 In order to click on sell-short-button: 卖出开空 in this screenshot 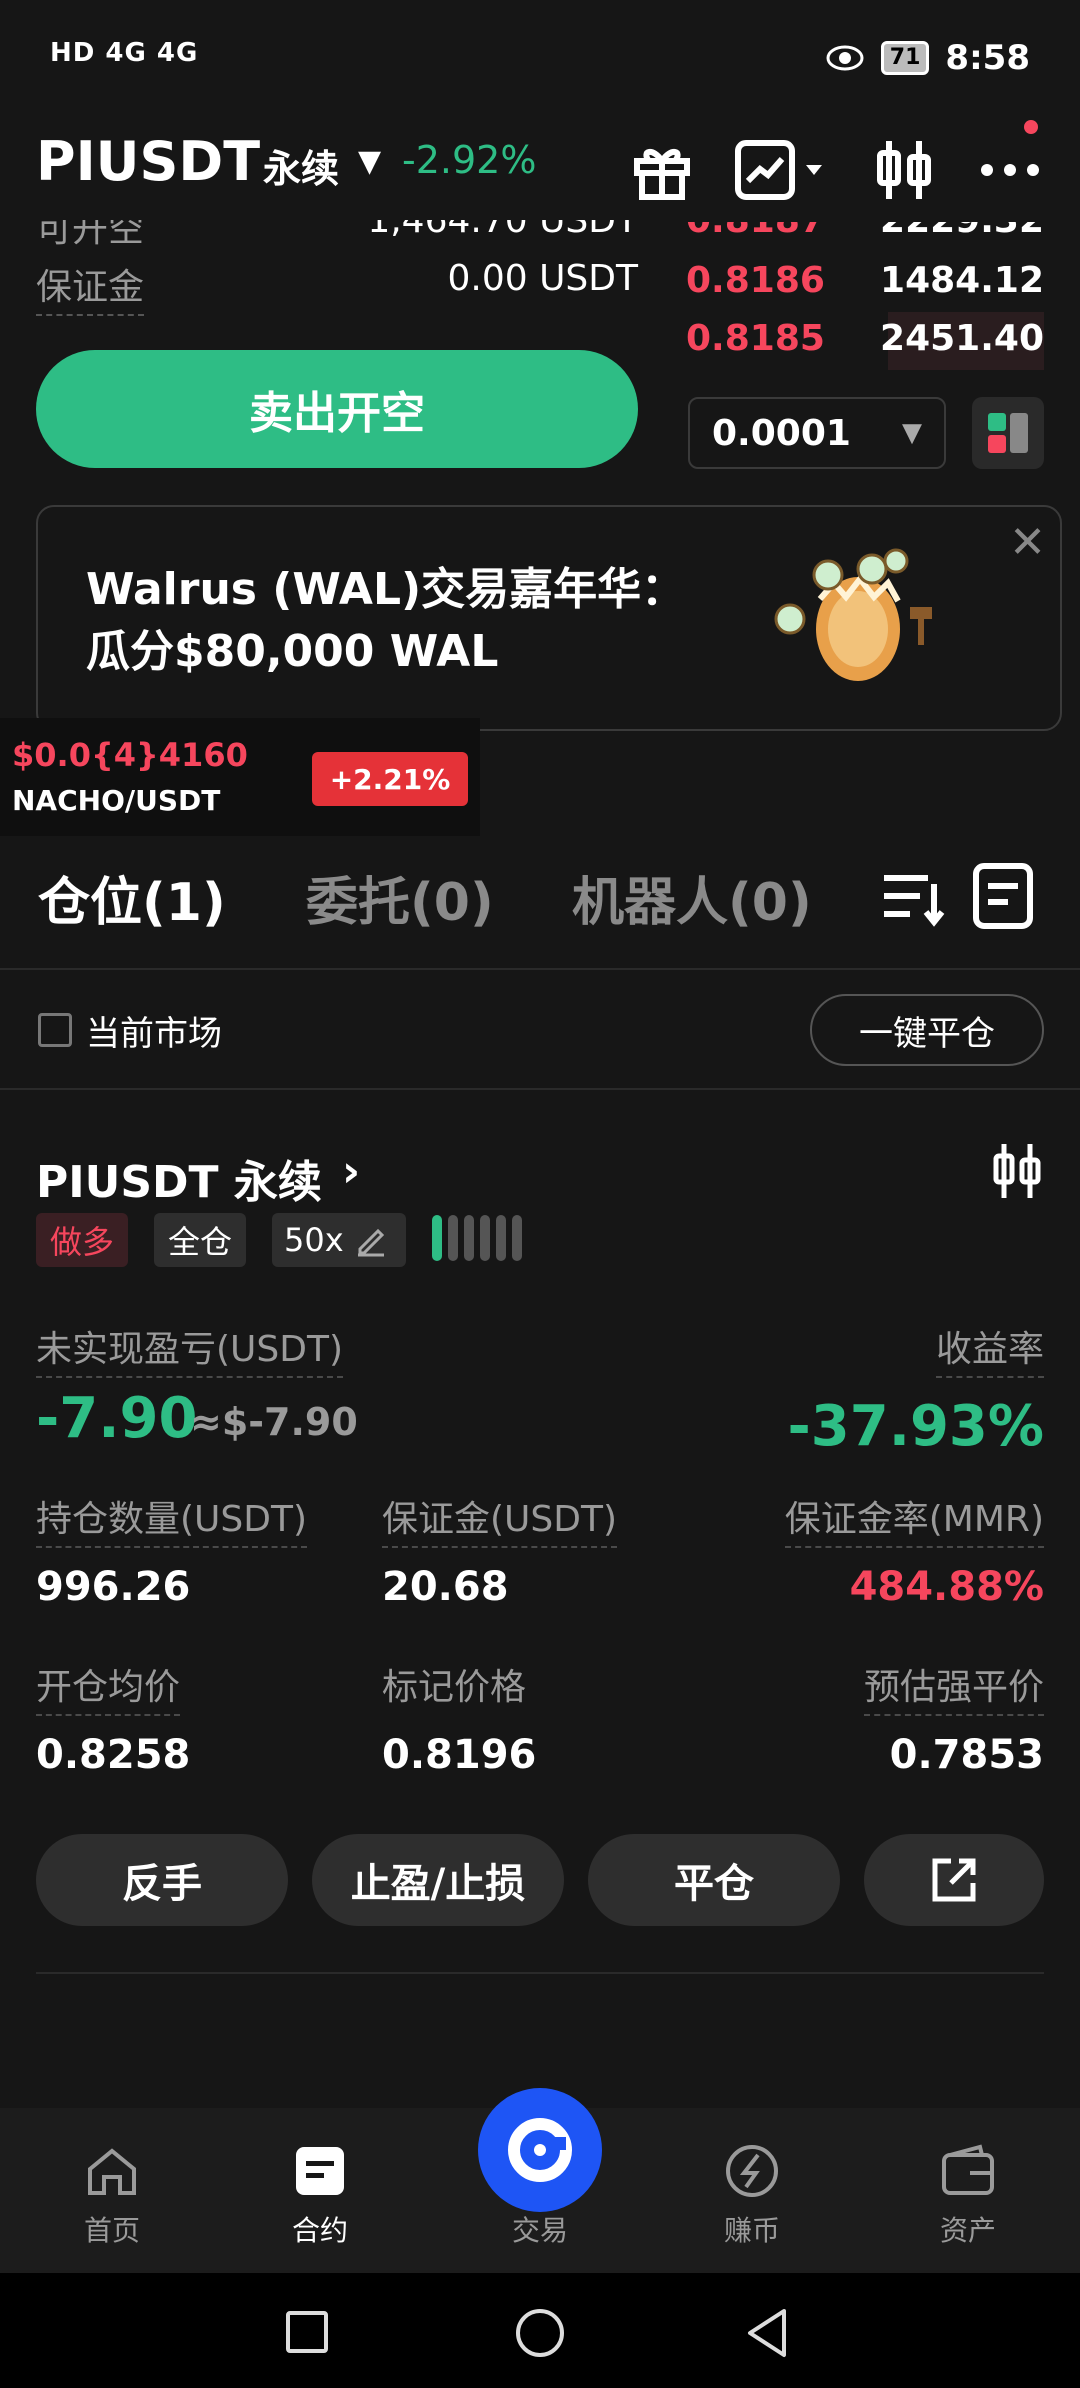, I will do `click(337, 409)`.